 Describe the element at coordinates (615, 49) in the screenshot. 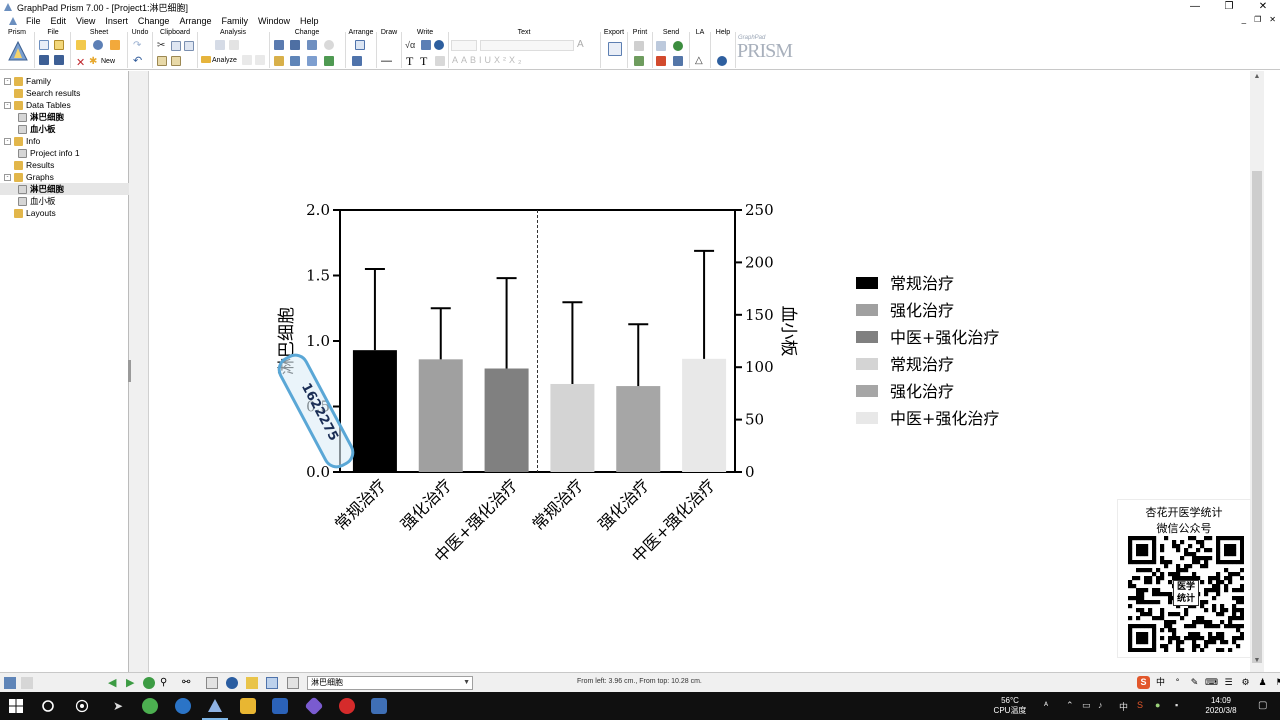

I see `export-icon` at that location.